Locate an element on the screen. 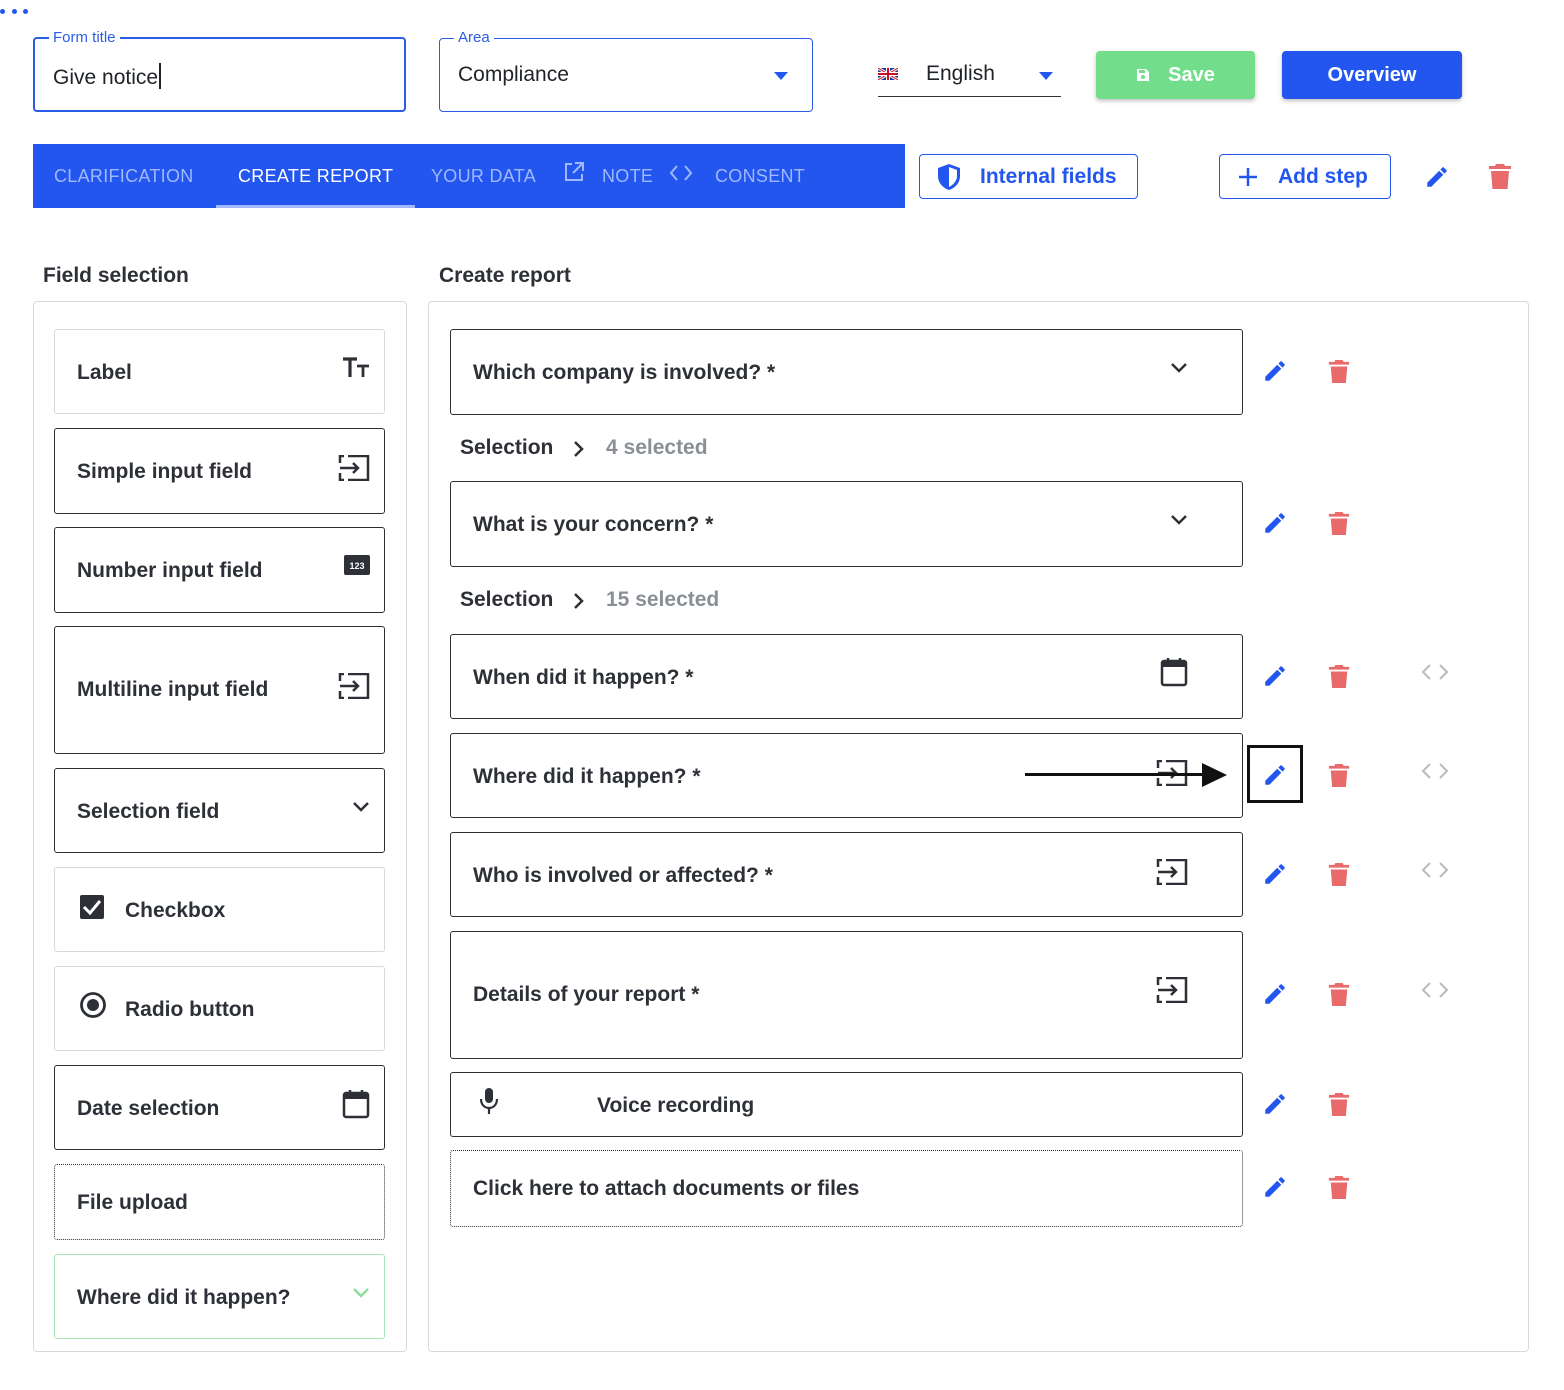  caret-down-icon is located at coordinates (781, 76).